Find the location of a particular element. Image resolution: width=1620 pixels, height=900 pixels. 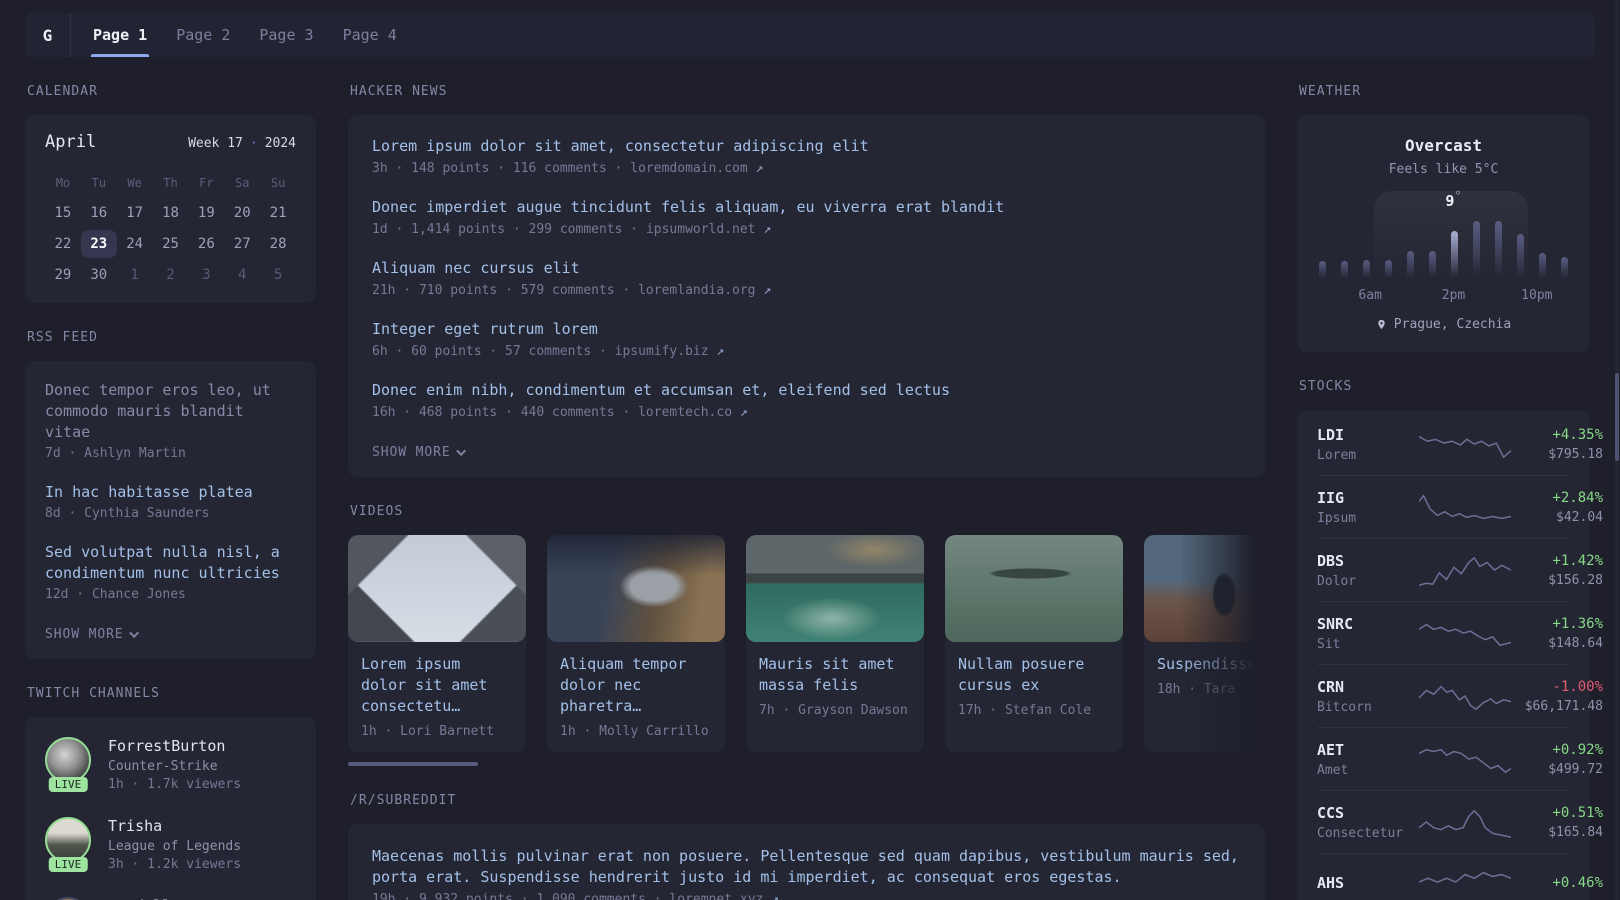

stock-row: CRN Bitcorn -1.00% $66,171.48 is located at coordinates (1460, 695).